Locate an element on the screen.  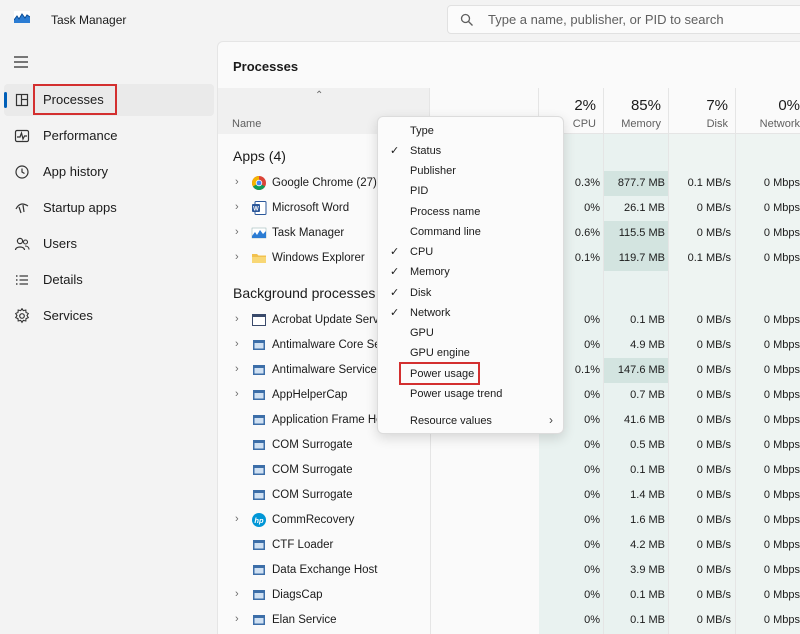
memory-total: 85% is located at coordinates (645, 105).